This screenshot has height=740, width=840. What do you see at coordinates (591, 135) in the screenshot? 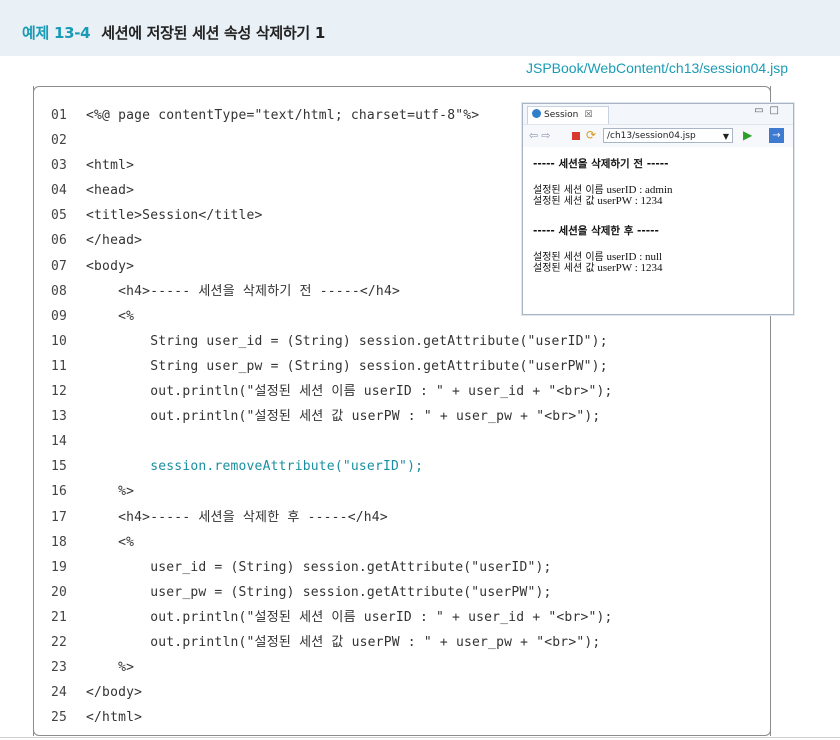
I see `refresh-icon: ⟳` at bounding box center [591, 135].